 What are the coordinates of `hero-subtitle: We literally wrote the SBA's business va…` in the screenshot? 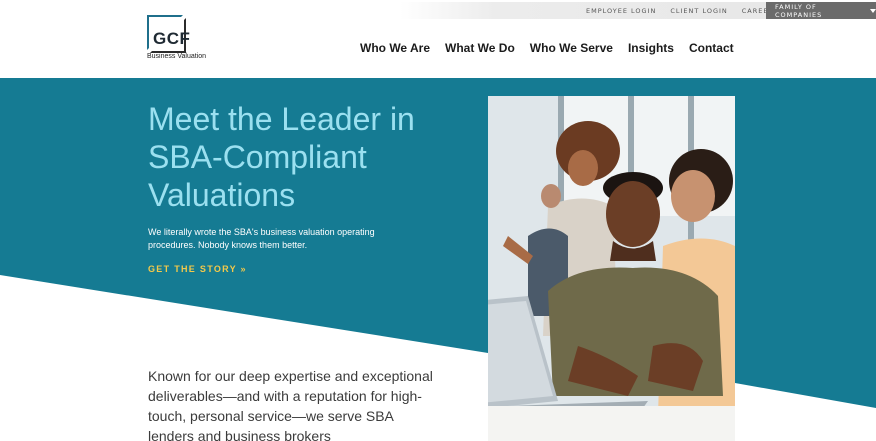 It's located at (261, 238).